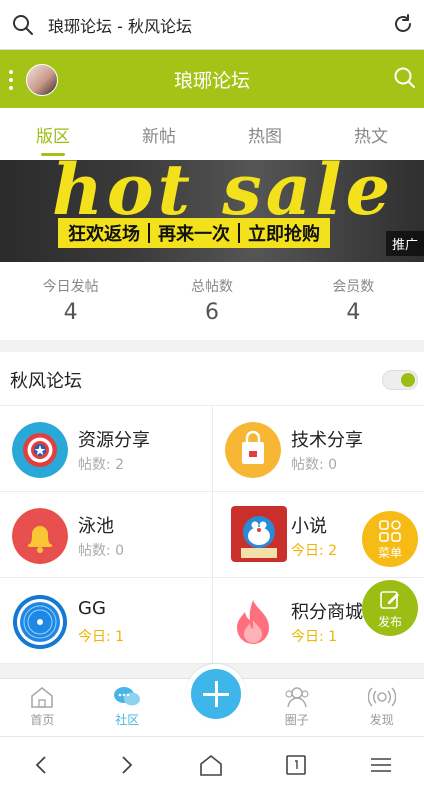  Describe the element at coordinates (114, 440) in the screenshot. I see `board-title: 资源分享` at that location.